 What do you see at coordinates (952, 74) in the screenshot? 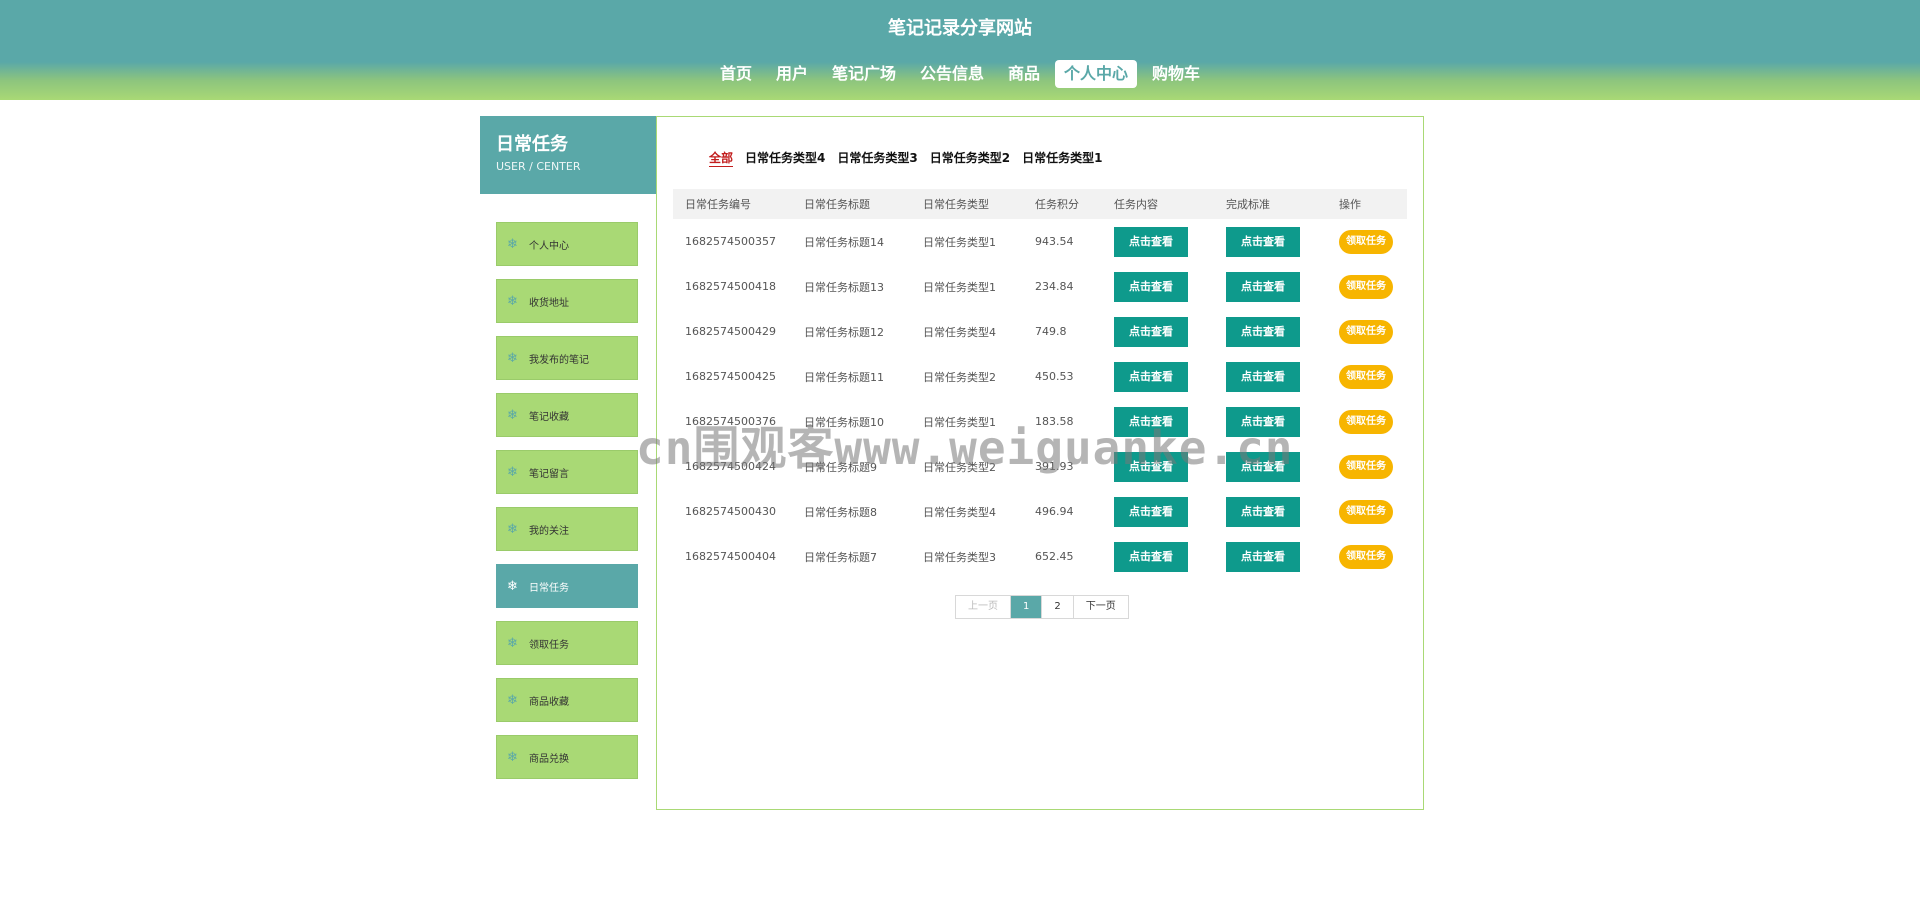
I see `nav-item-announcements: 公告信息` at bounding box center [952, 74].